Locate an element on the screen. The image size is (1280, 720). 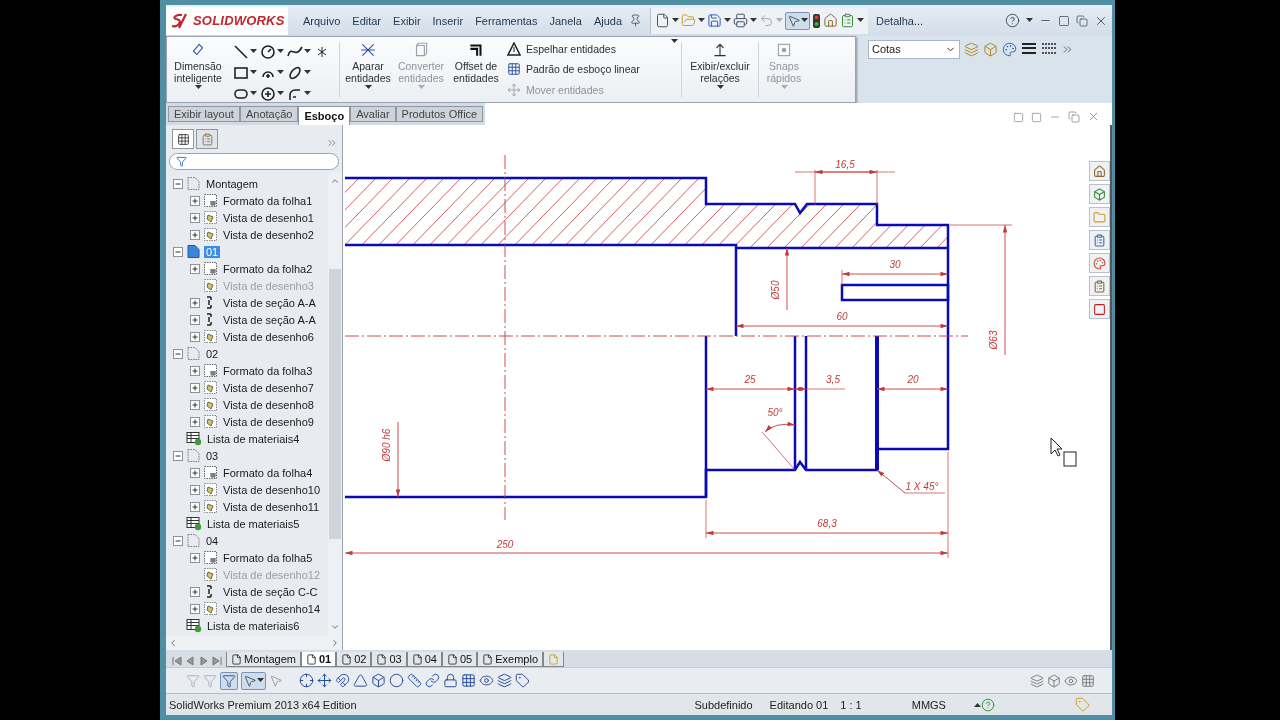
new-file-icon is located at coordinates (663, 20).